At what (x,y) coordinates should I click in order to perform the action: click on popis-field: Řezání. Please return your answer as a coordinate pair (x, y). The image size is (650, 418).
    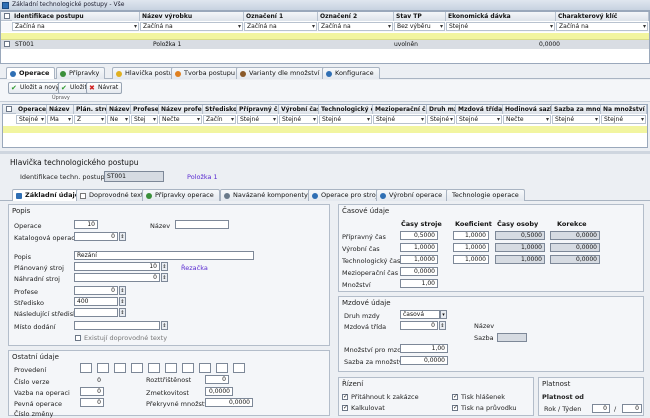
    Looking at the image, I should click on (164, 255).